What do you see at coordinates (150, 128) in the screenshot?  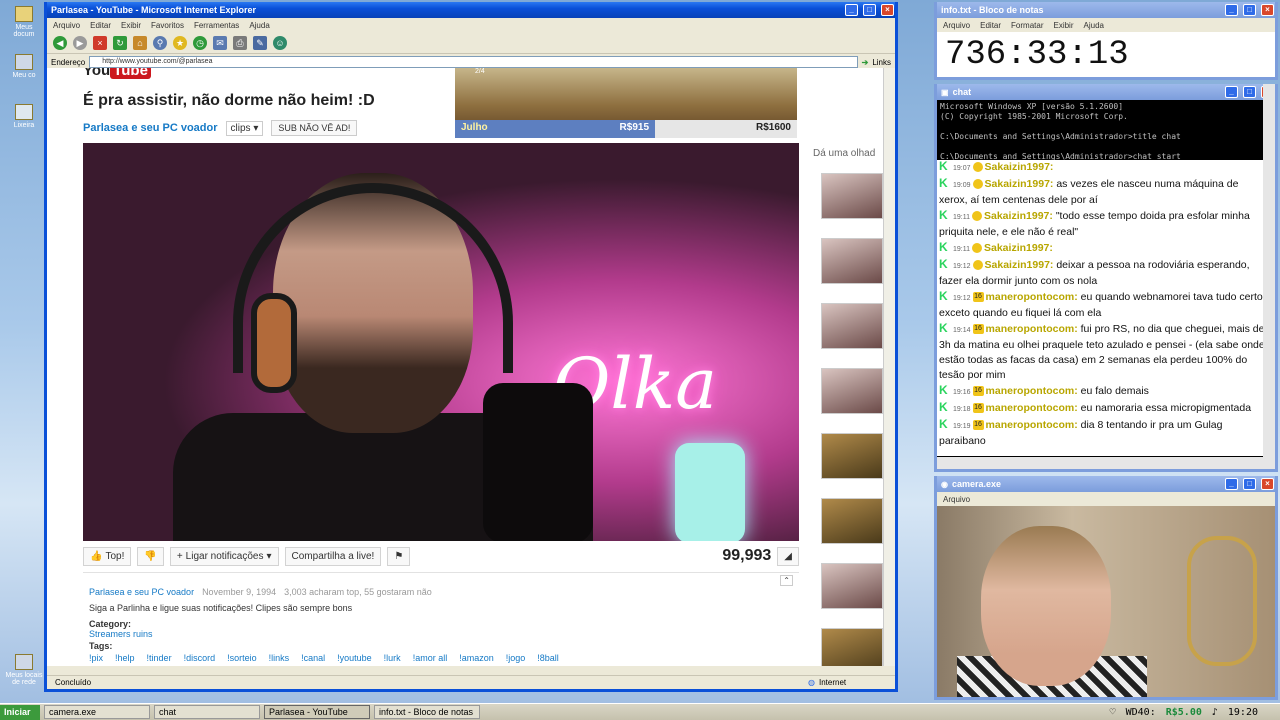 I see `channel-link: Parlasea e seu PC voador` at bounding box center [150, 128].